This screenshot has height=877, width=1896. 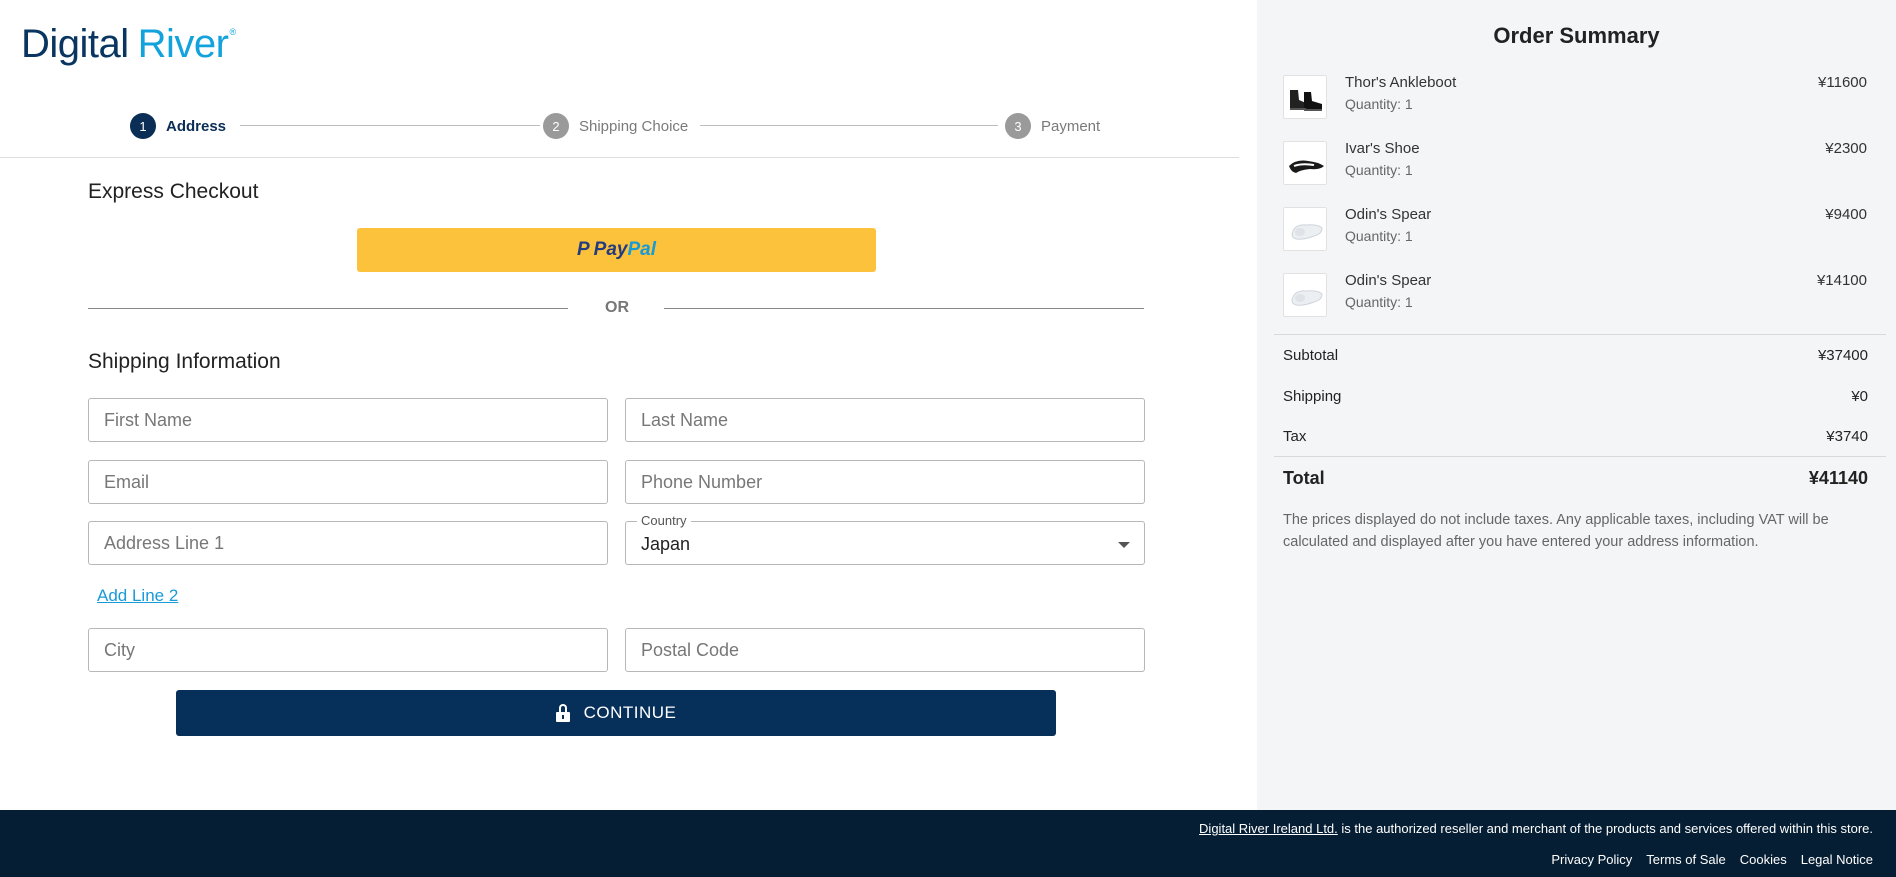 I want to click on postal-code-field, so click(x=885, y=650).